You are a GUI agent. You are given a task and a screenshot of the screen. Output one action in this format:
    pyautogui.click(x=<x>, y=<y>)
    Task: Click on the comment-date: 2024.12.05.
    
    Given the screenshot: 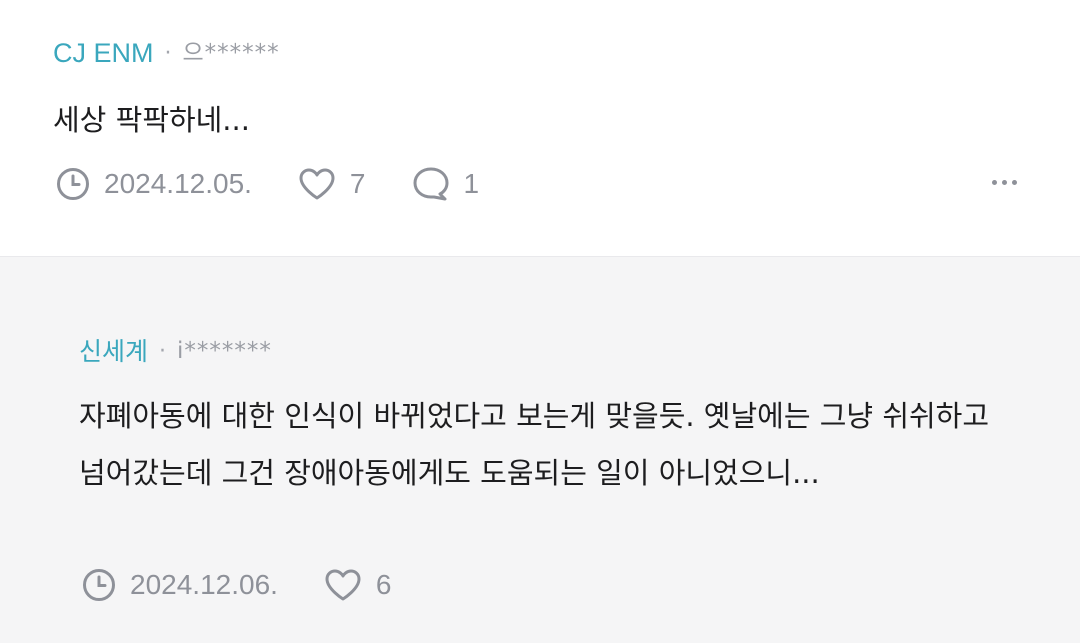 What is the action you would take?
    pyautogui.click(x=154, y=184)
    